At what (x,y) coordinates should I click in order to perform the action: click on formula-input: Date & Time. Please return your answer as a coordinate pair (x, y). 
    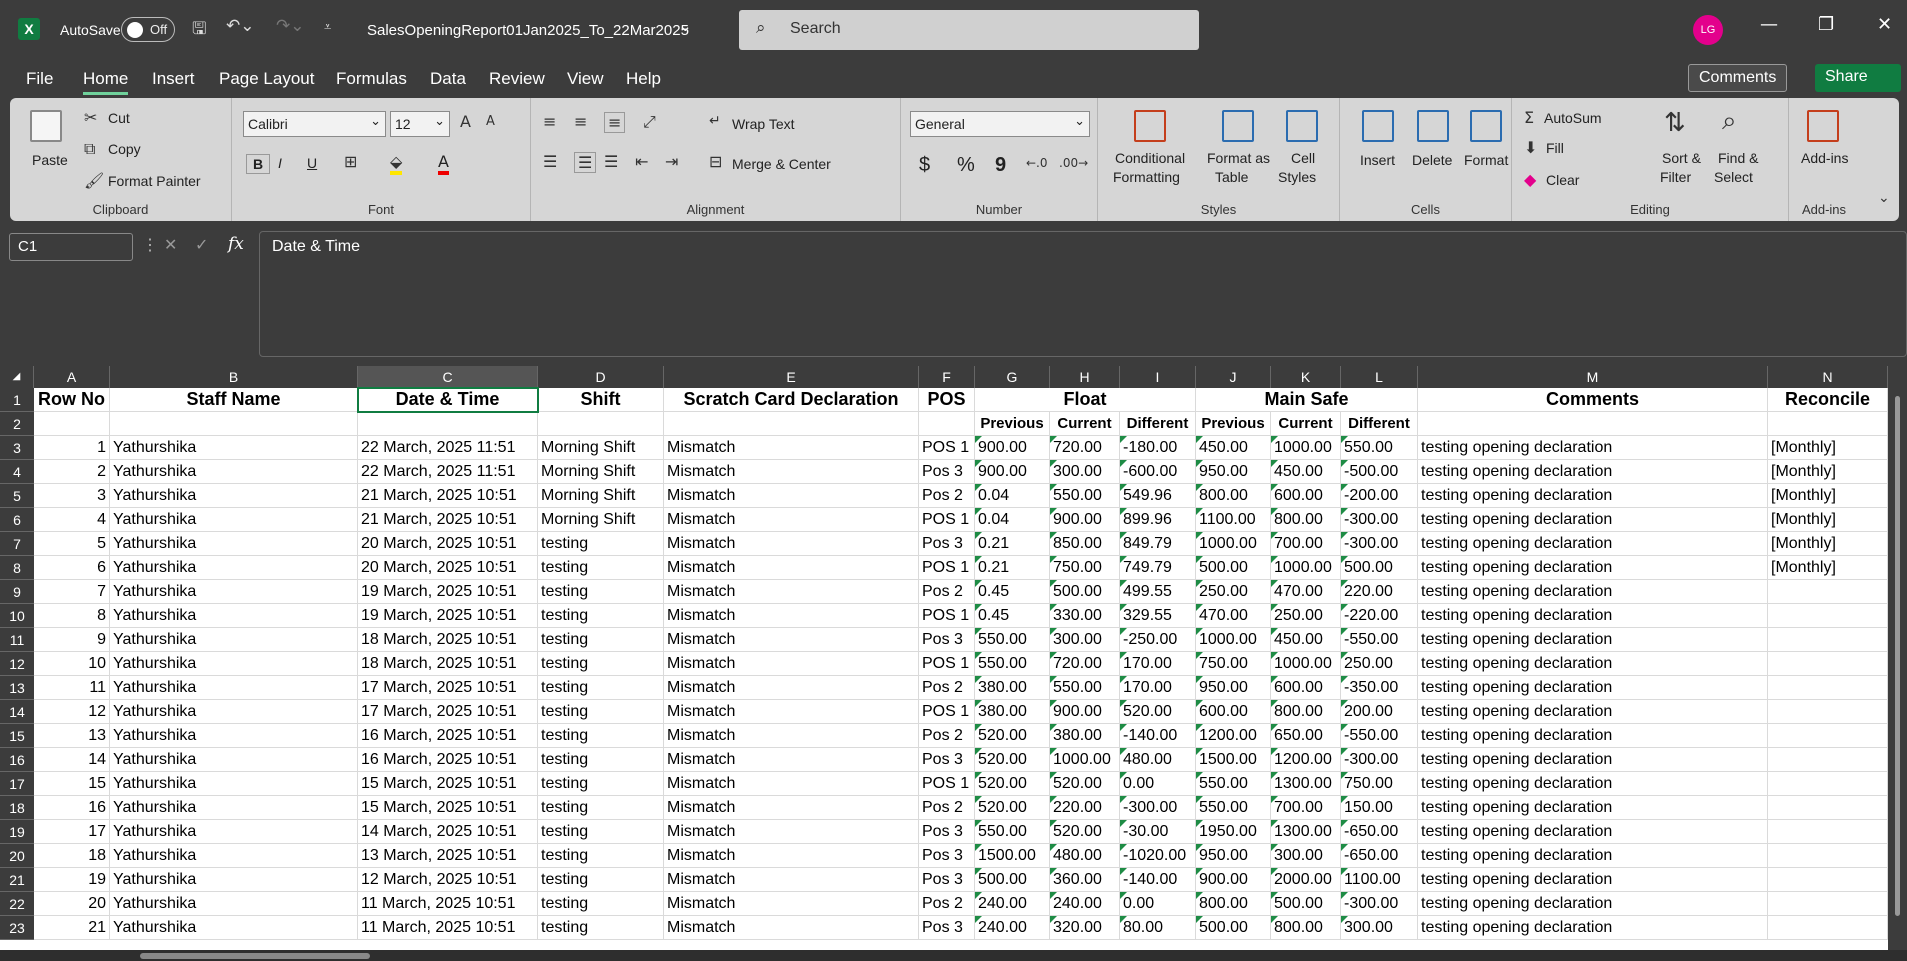
    Looking at the image, I should click on (1083, 294).